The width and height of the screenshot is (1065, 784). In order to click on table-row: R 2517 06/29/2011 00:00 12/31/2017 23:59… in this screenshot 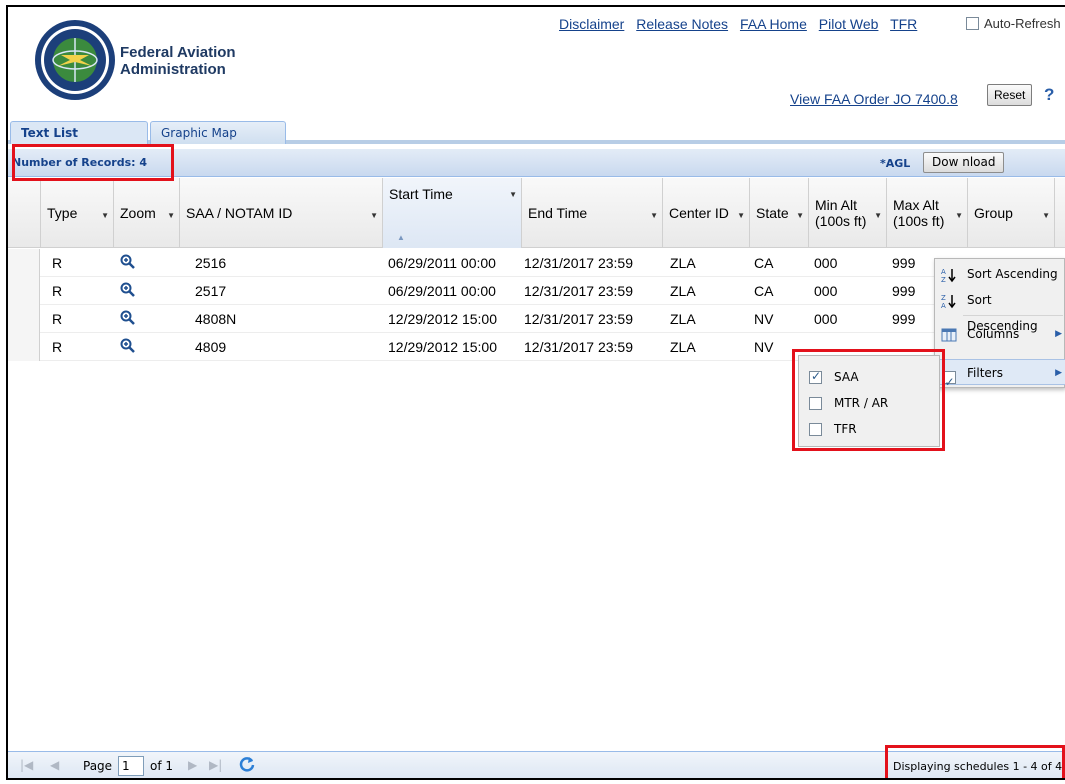, I will do `click(536, 291)`.